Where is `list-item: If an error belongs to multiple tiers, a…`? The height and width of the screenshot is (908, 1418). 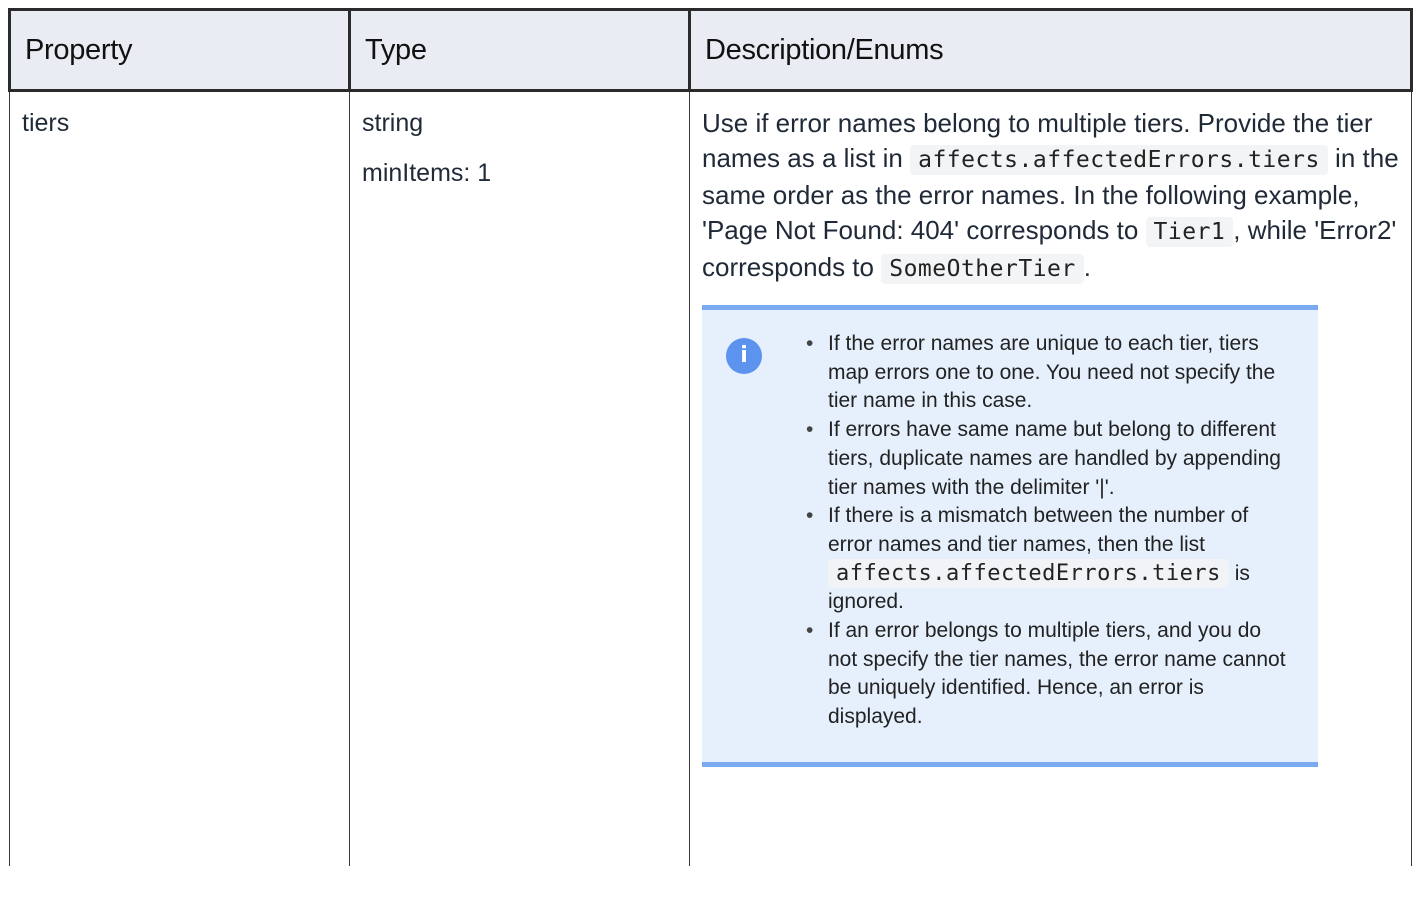
list-item: If an error belongs to multiple tiers, a… is located at coordinates (1051, 674).